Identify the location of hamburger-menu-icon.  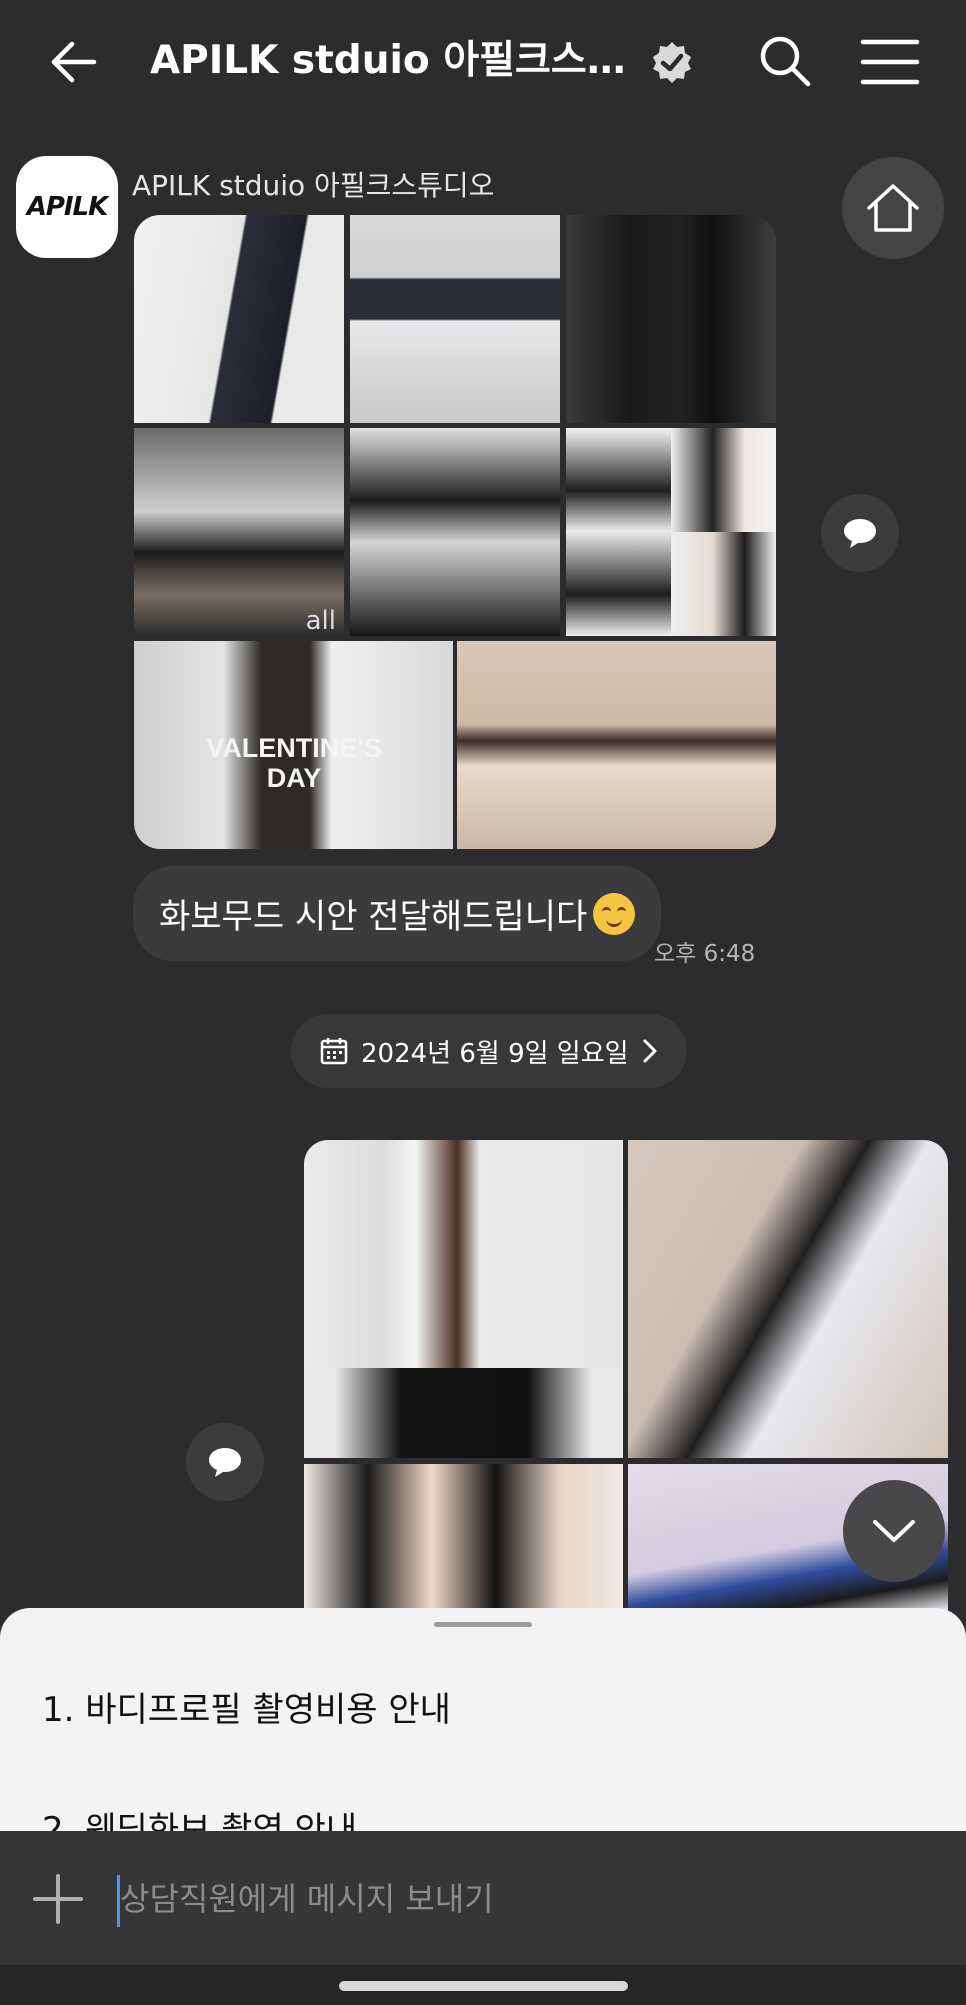
(890, 62).